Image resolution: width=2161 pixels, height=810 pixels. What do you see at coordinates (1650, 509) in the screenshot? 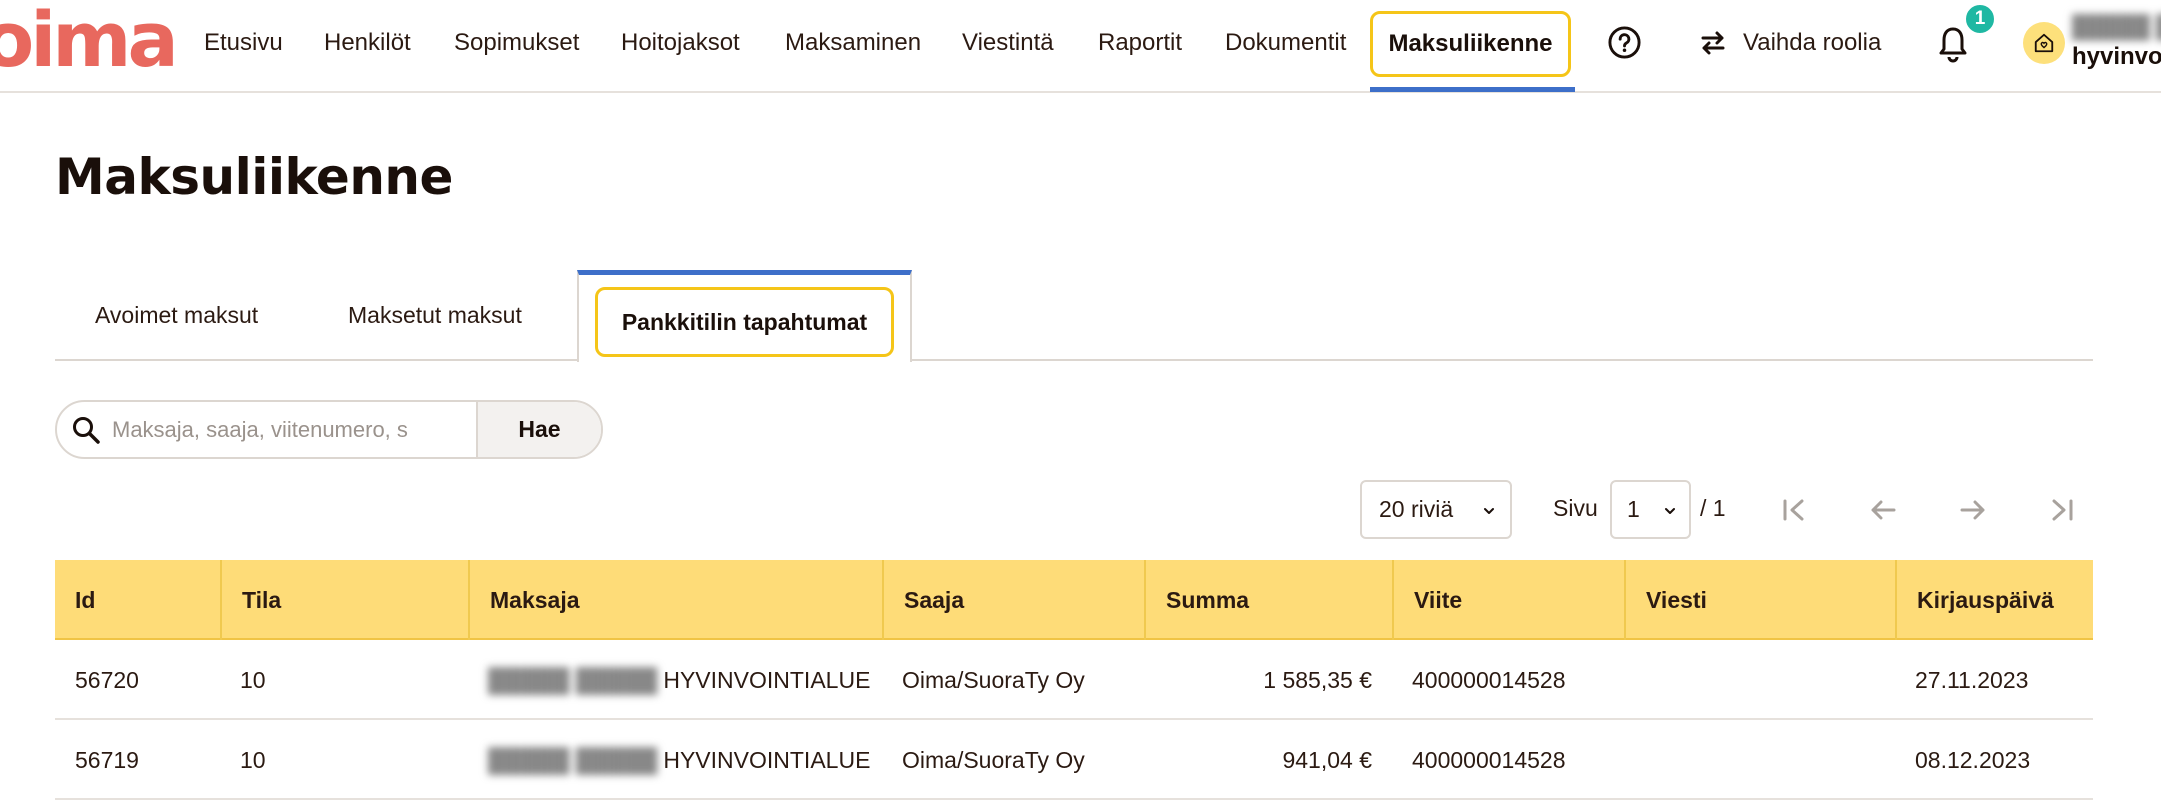
I see `page-number-select: 1` at bounding box center [1650, 509].